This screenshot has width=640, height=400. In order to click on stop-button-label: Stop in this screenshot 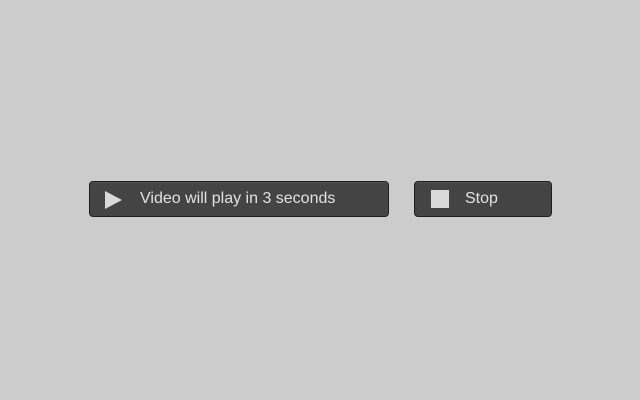, I will do `click(481, 198)`.